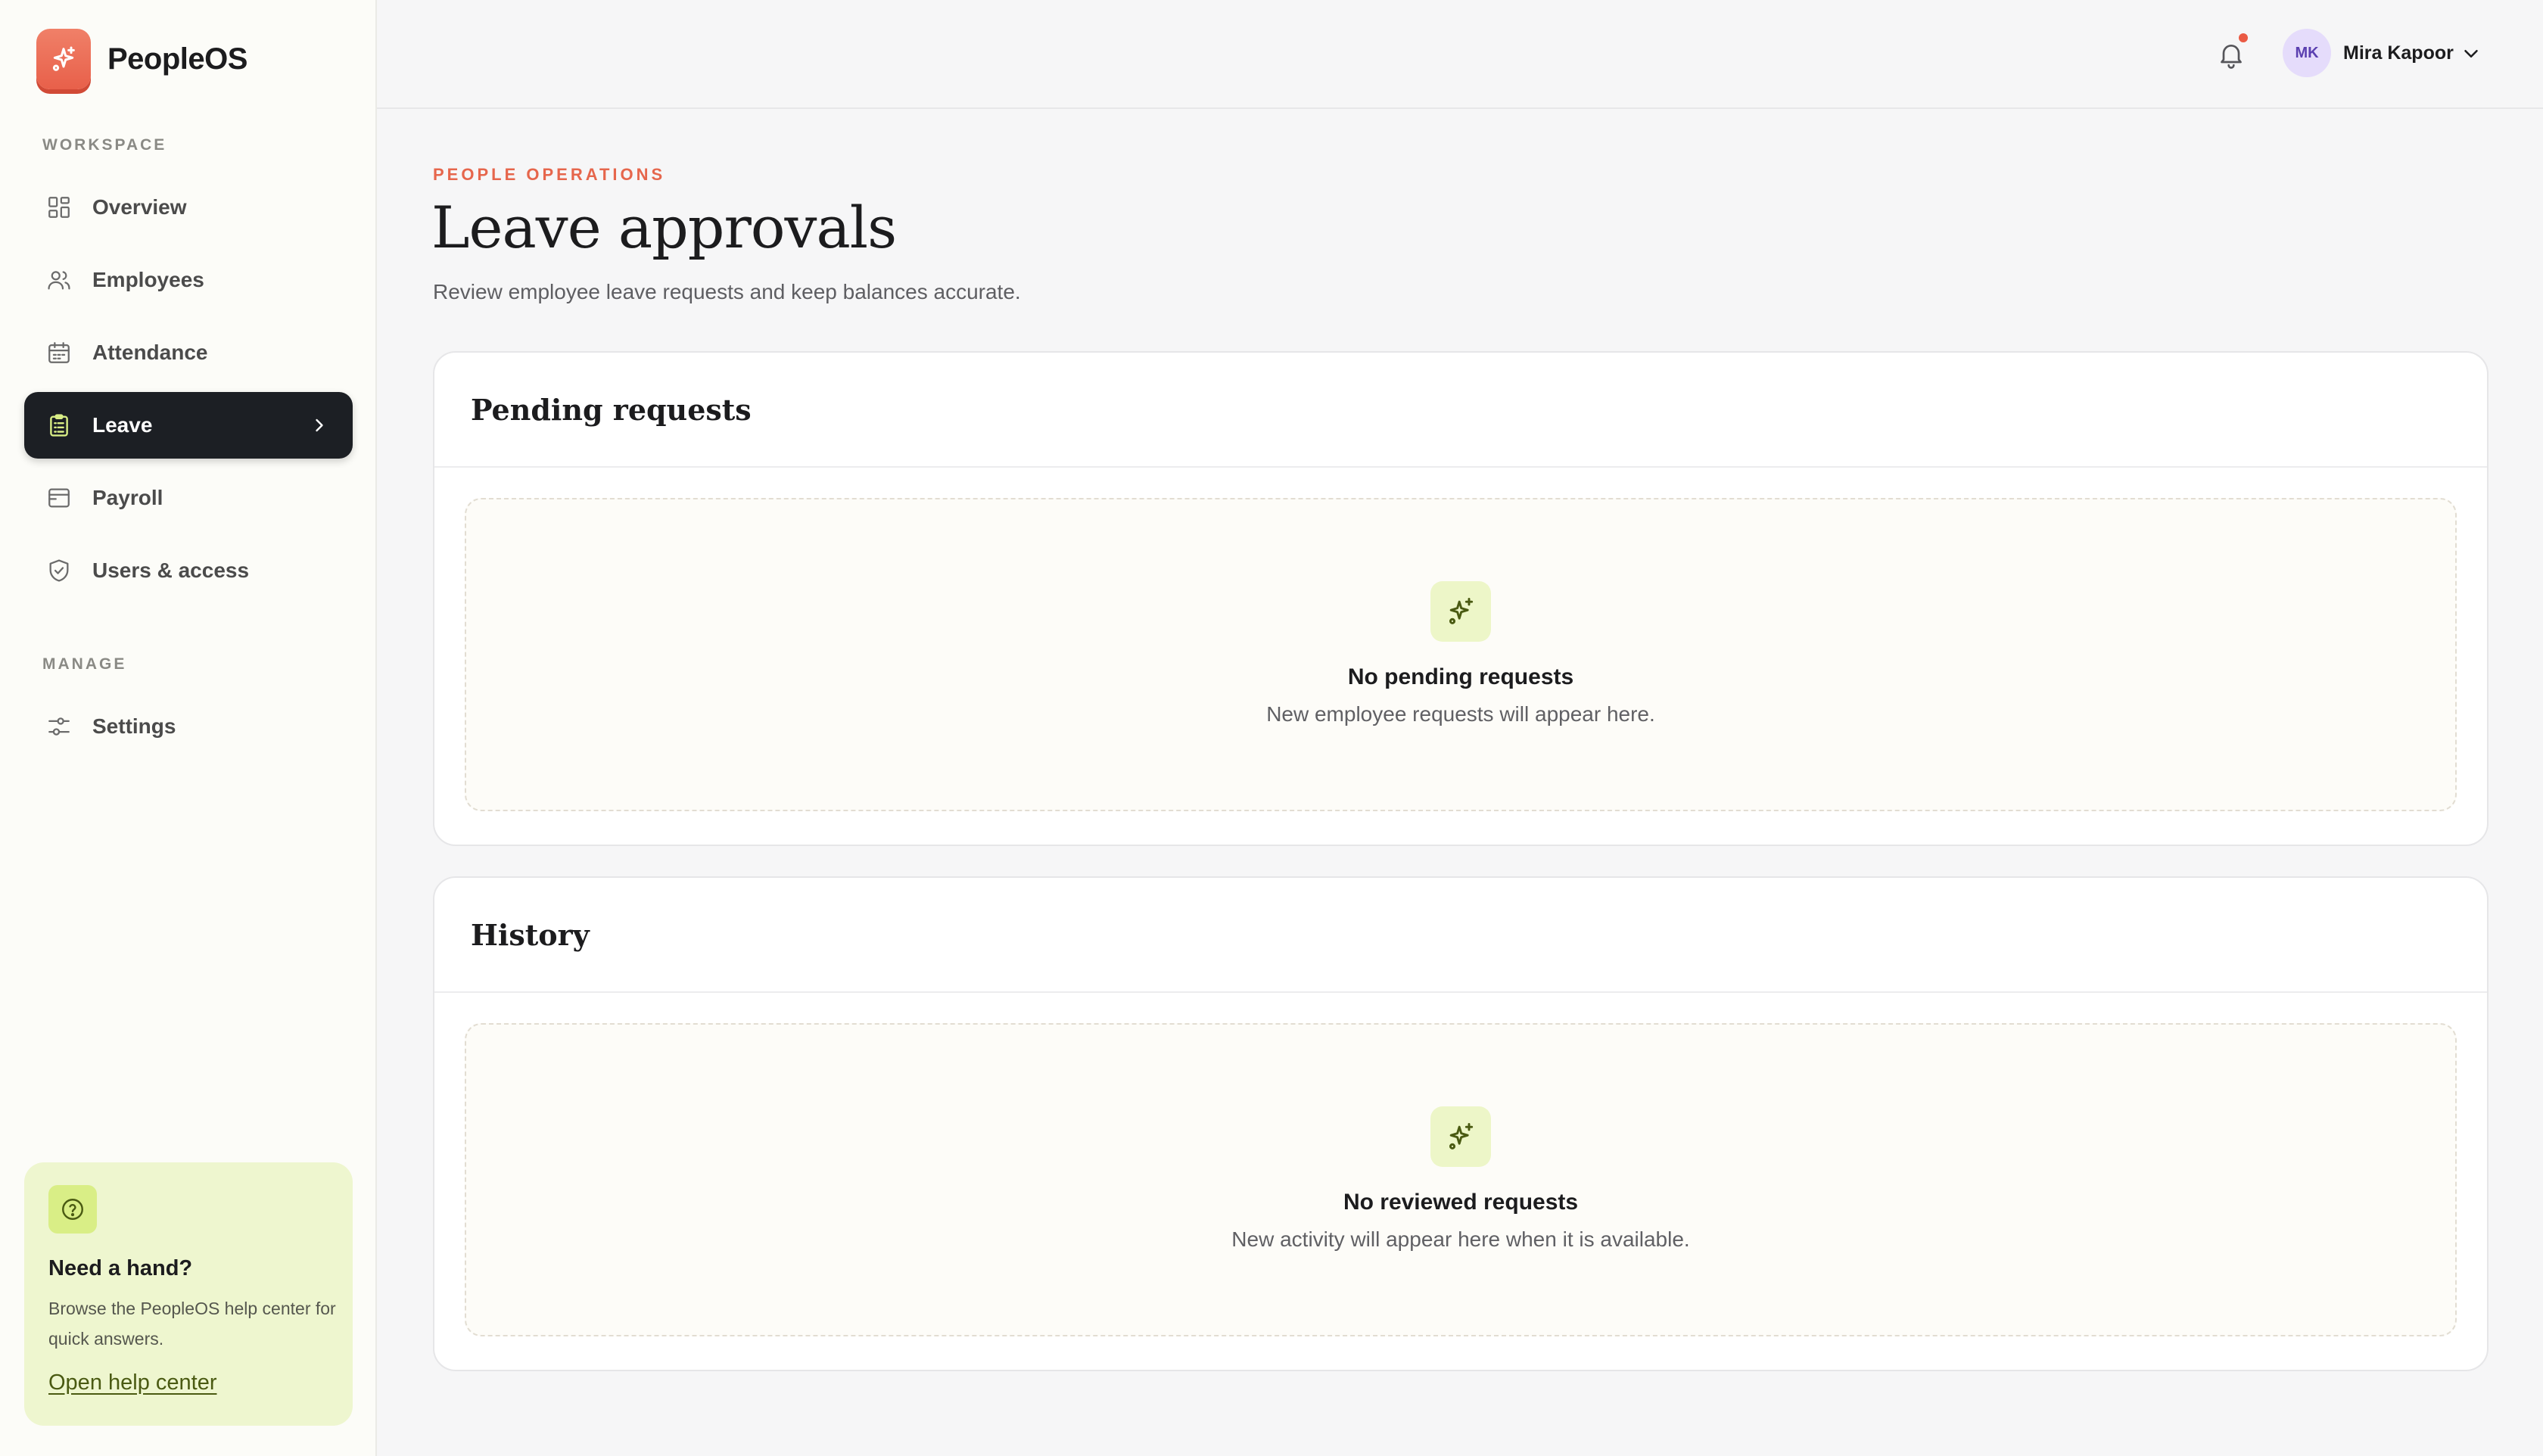 The image size is (2543, 1456). I want to click on users-icon, so click(59, 280).